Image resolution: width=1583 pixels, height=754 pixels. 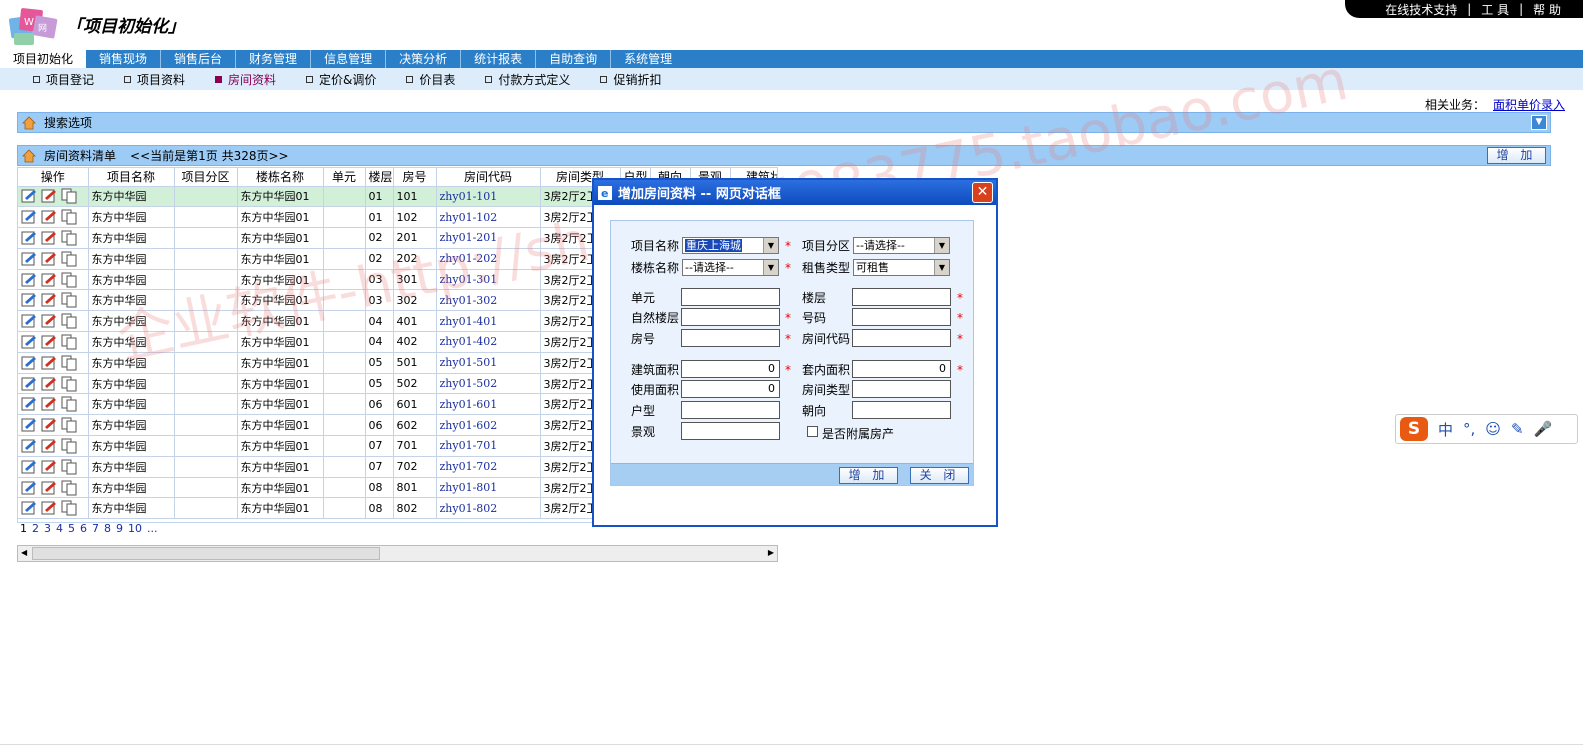 I want to click on inner-area-input: 0, so click(x=901, y=369).